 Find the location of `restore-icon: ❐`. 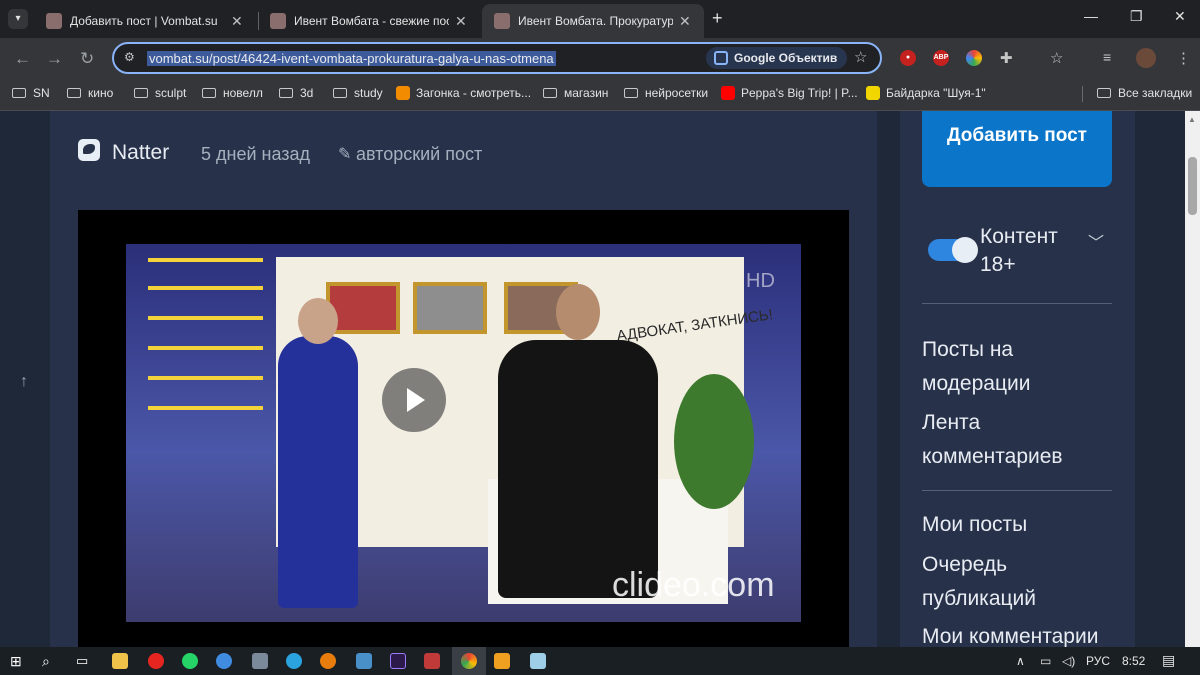

restore-icon: ❐ is located at coordinates (1136, 16).